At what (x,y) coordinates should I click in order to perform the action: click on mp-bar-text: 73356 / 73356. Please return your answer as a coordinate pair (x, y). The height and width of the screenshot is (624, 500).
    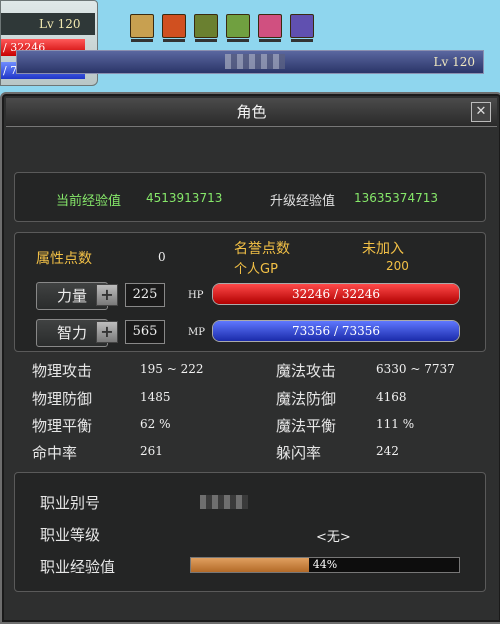
    Looking at the image, I should click on (336, 331).